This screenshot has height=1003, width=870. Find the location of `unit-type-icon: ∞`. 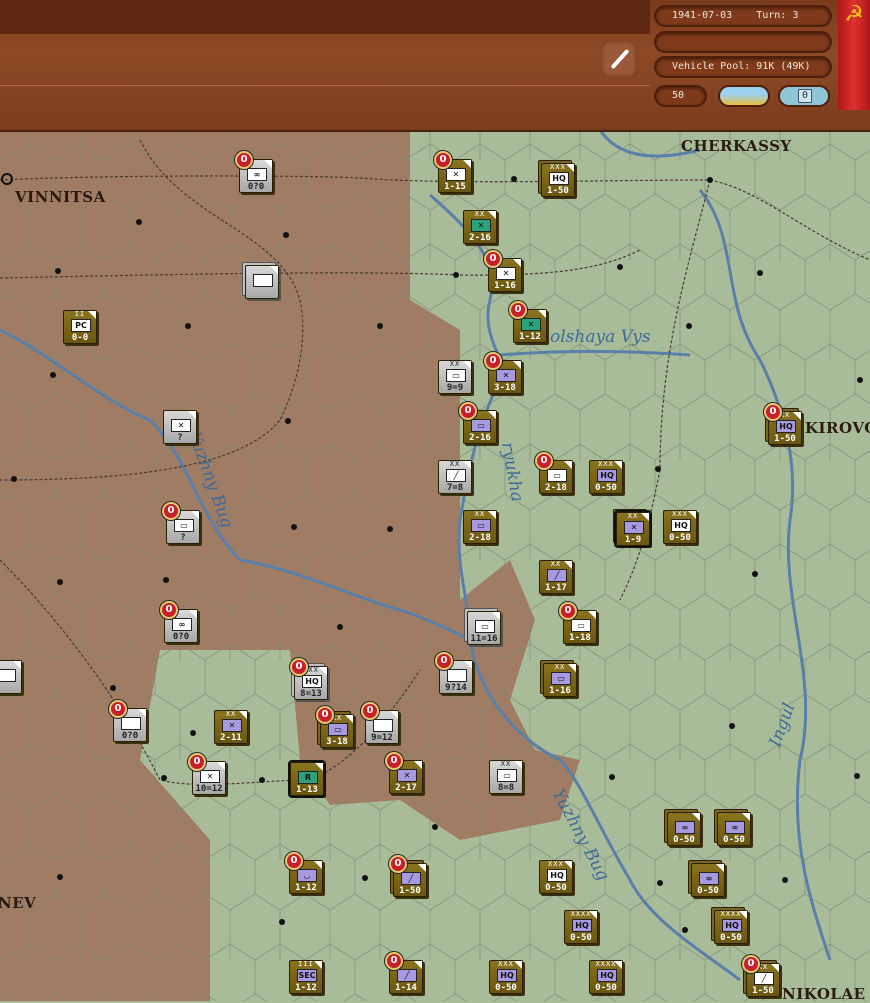

unit-type-icon: ∞ is located at coordinates (257, 174).